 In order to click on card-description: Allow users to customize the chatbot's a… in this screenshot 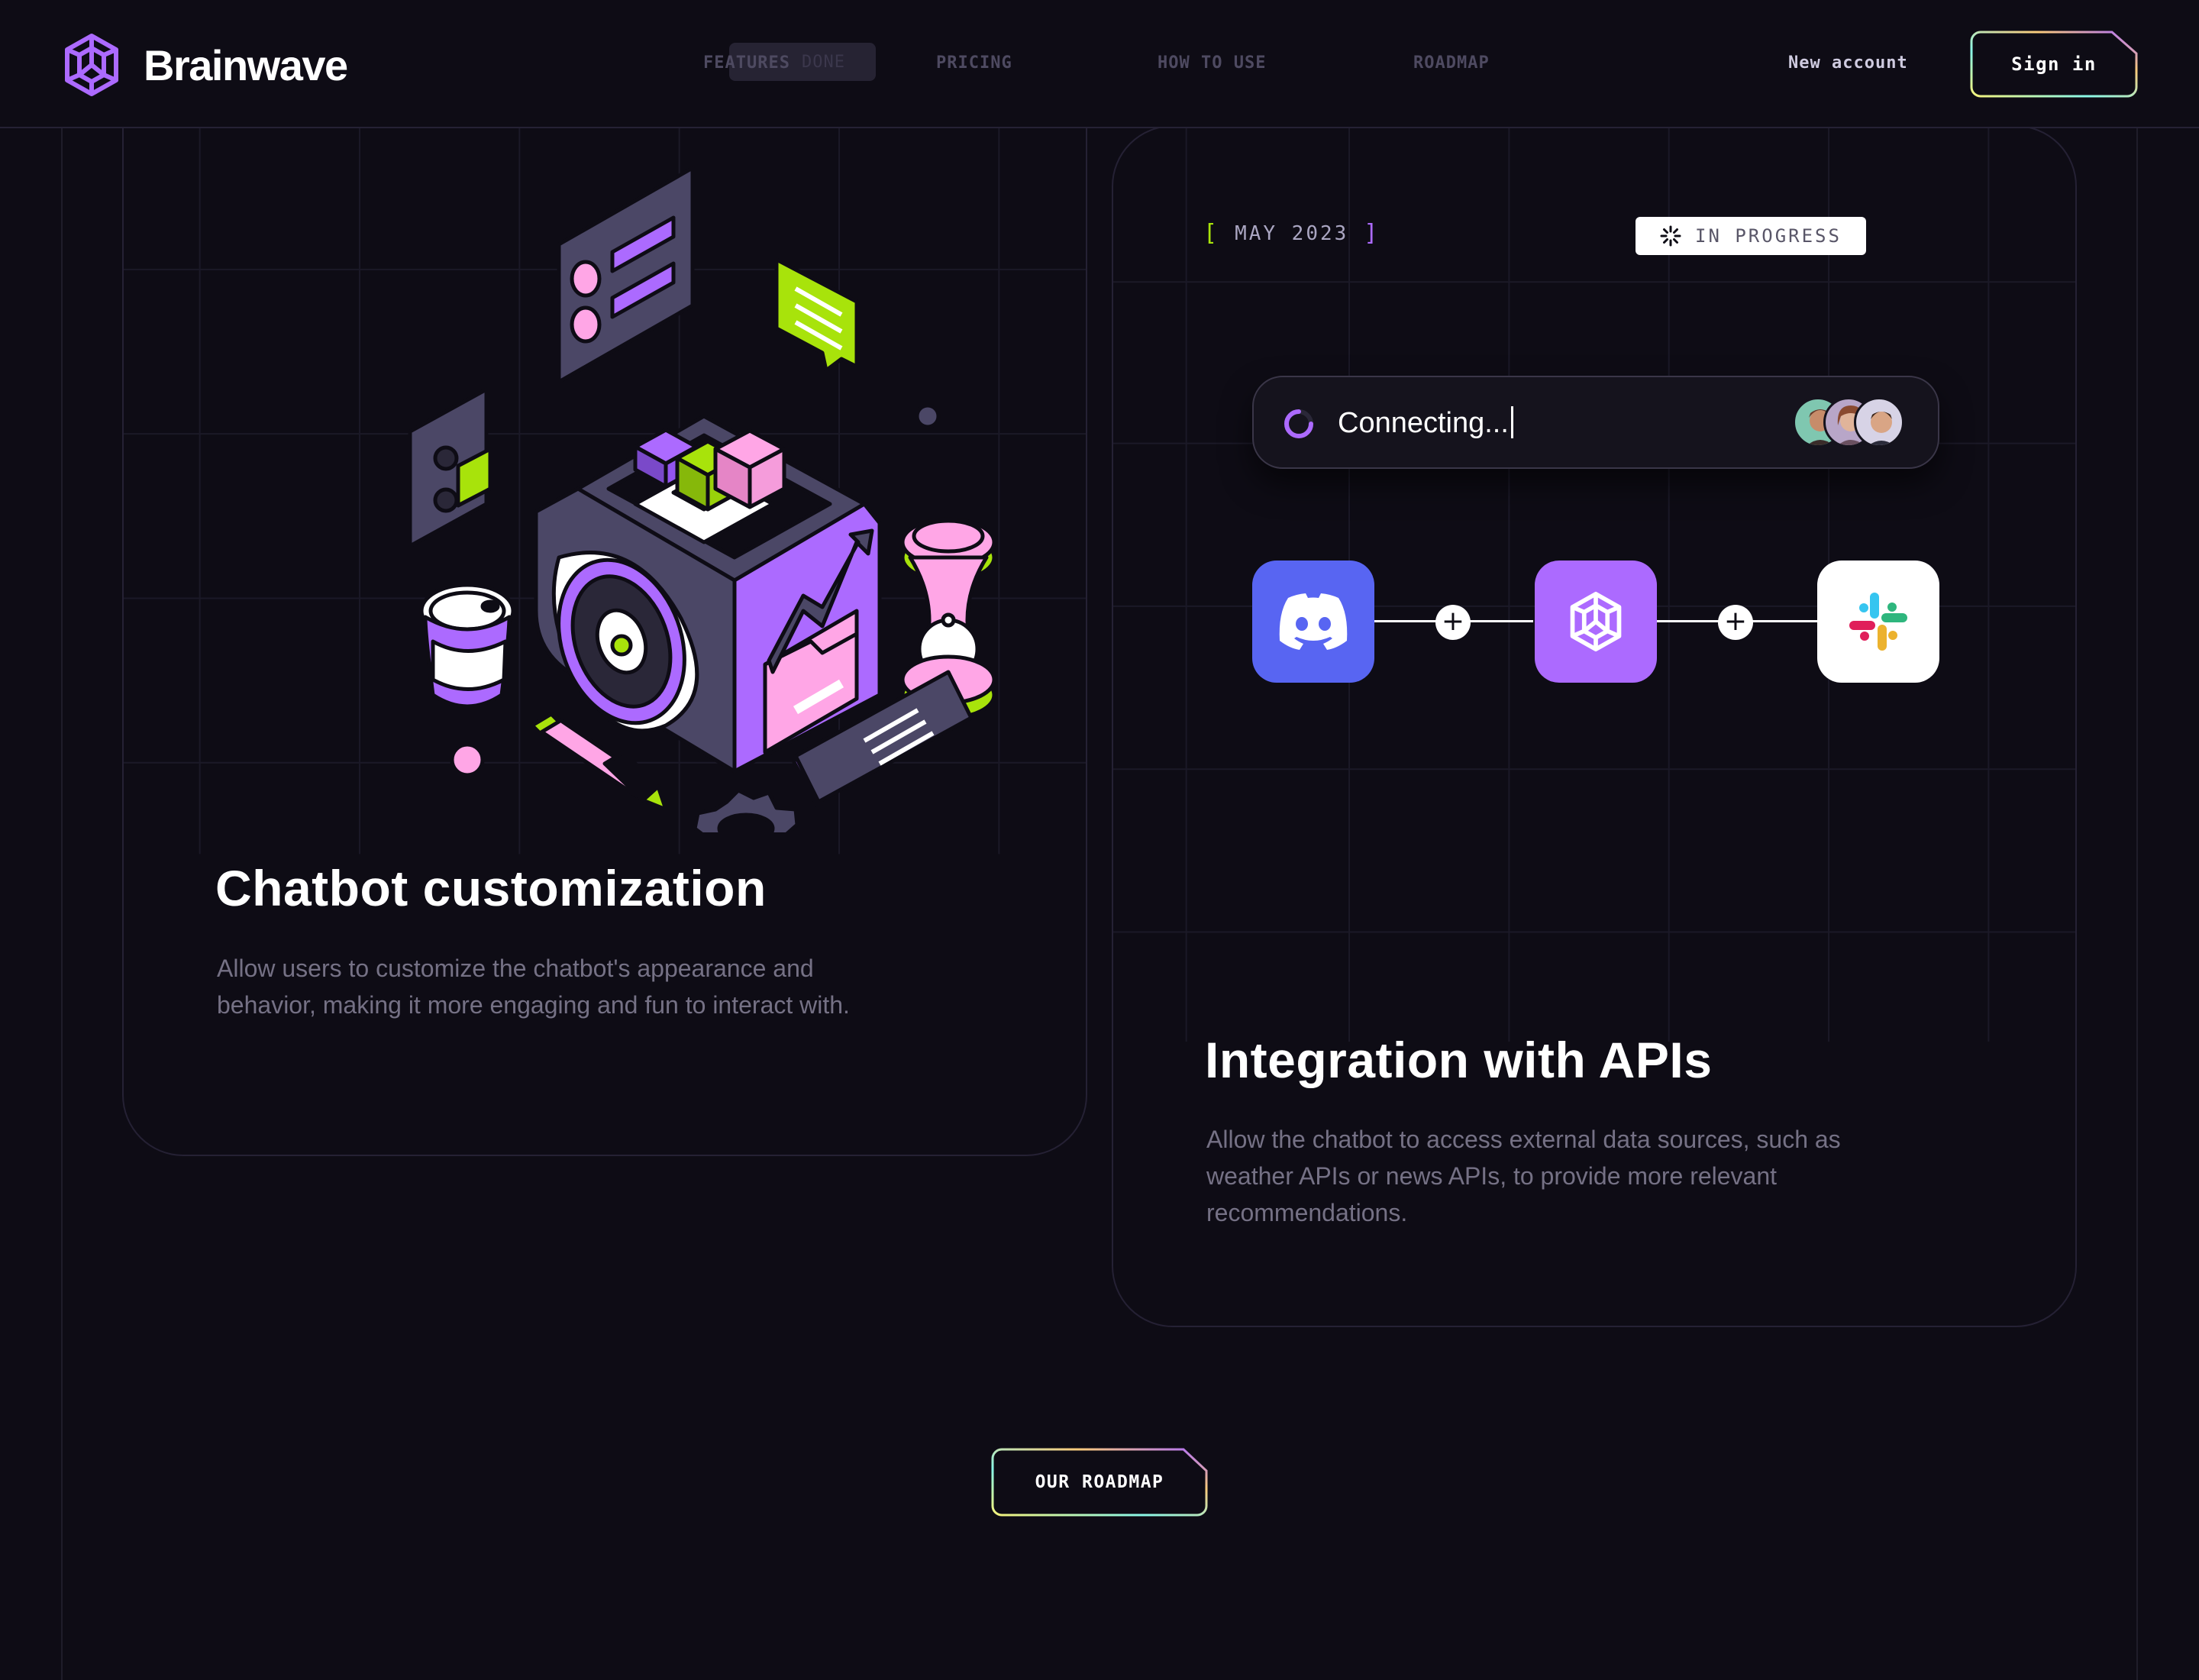, I will do `click(533, 986)`.